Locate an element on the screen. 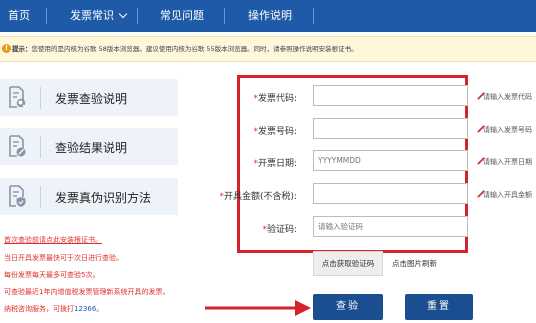  invoice-number-hint: 请输入发票号码 is located at coordinates (507, 130).